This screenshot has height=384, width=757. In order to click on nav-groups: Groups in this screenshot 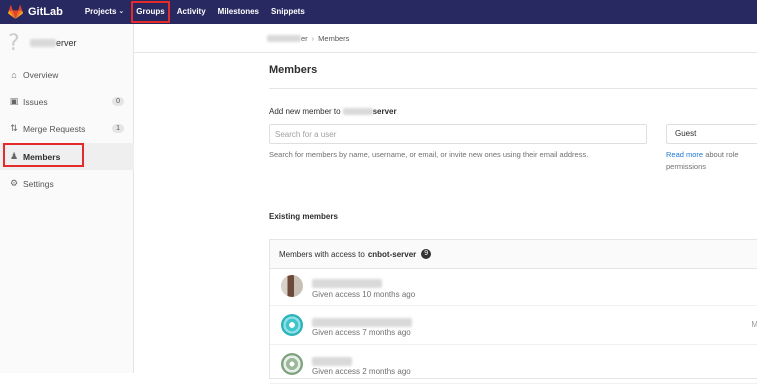, I will do `click(150, 12)`.